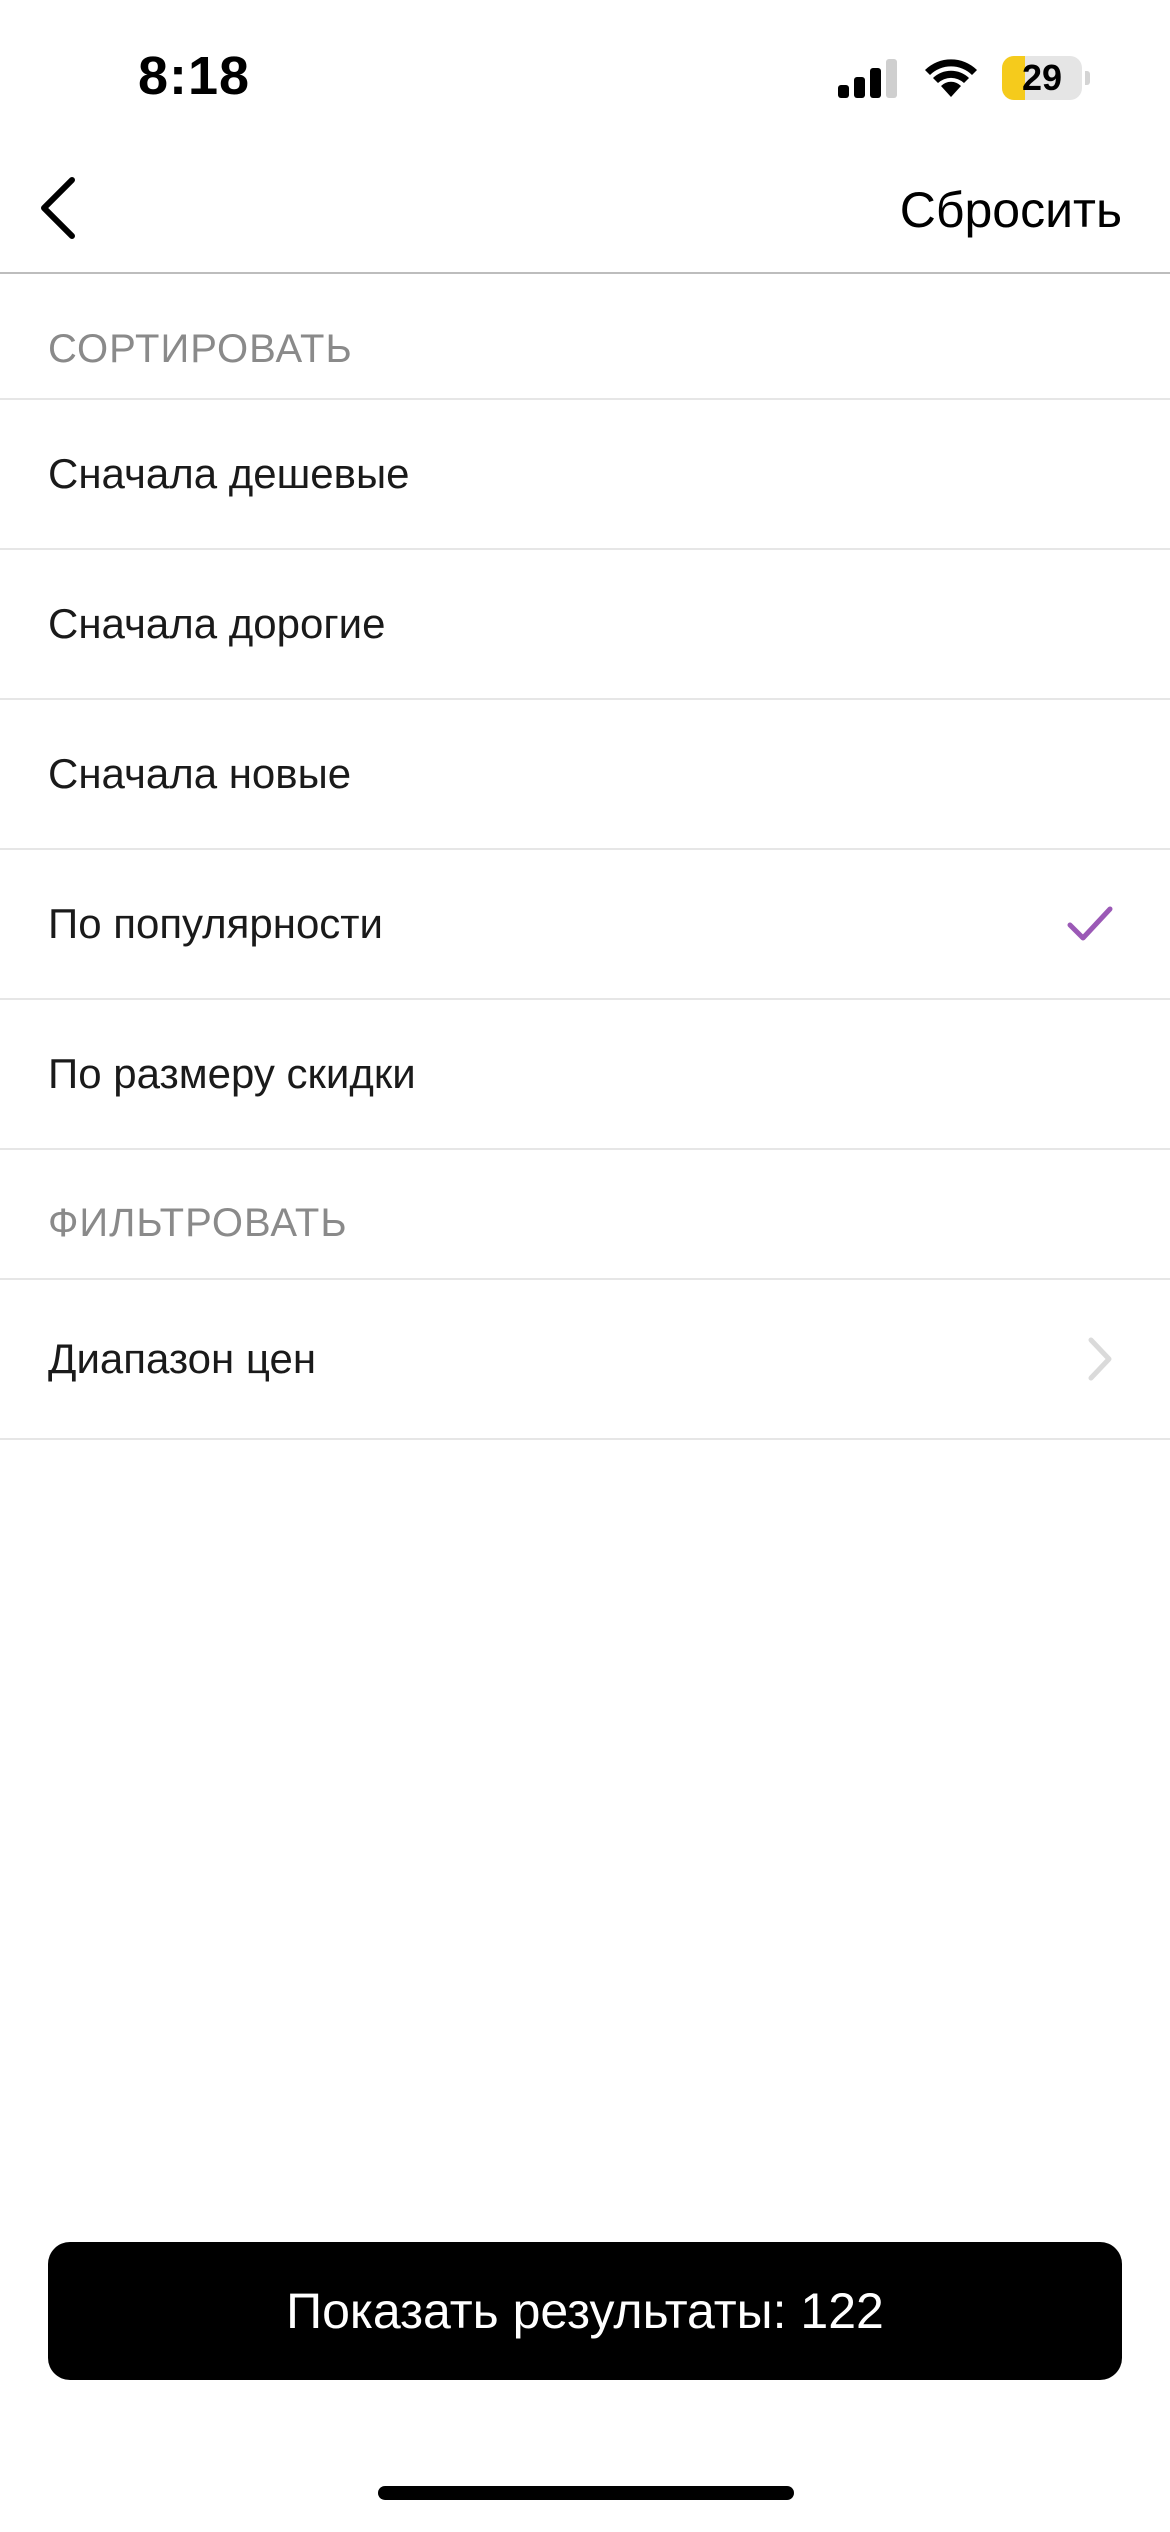  What do you see at coordinates (585, 925) in the screenshot?
I see `sort-option-by-popularity: По популярности` at bounding box center [585, 925].